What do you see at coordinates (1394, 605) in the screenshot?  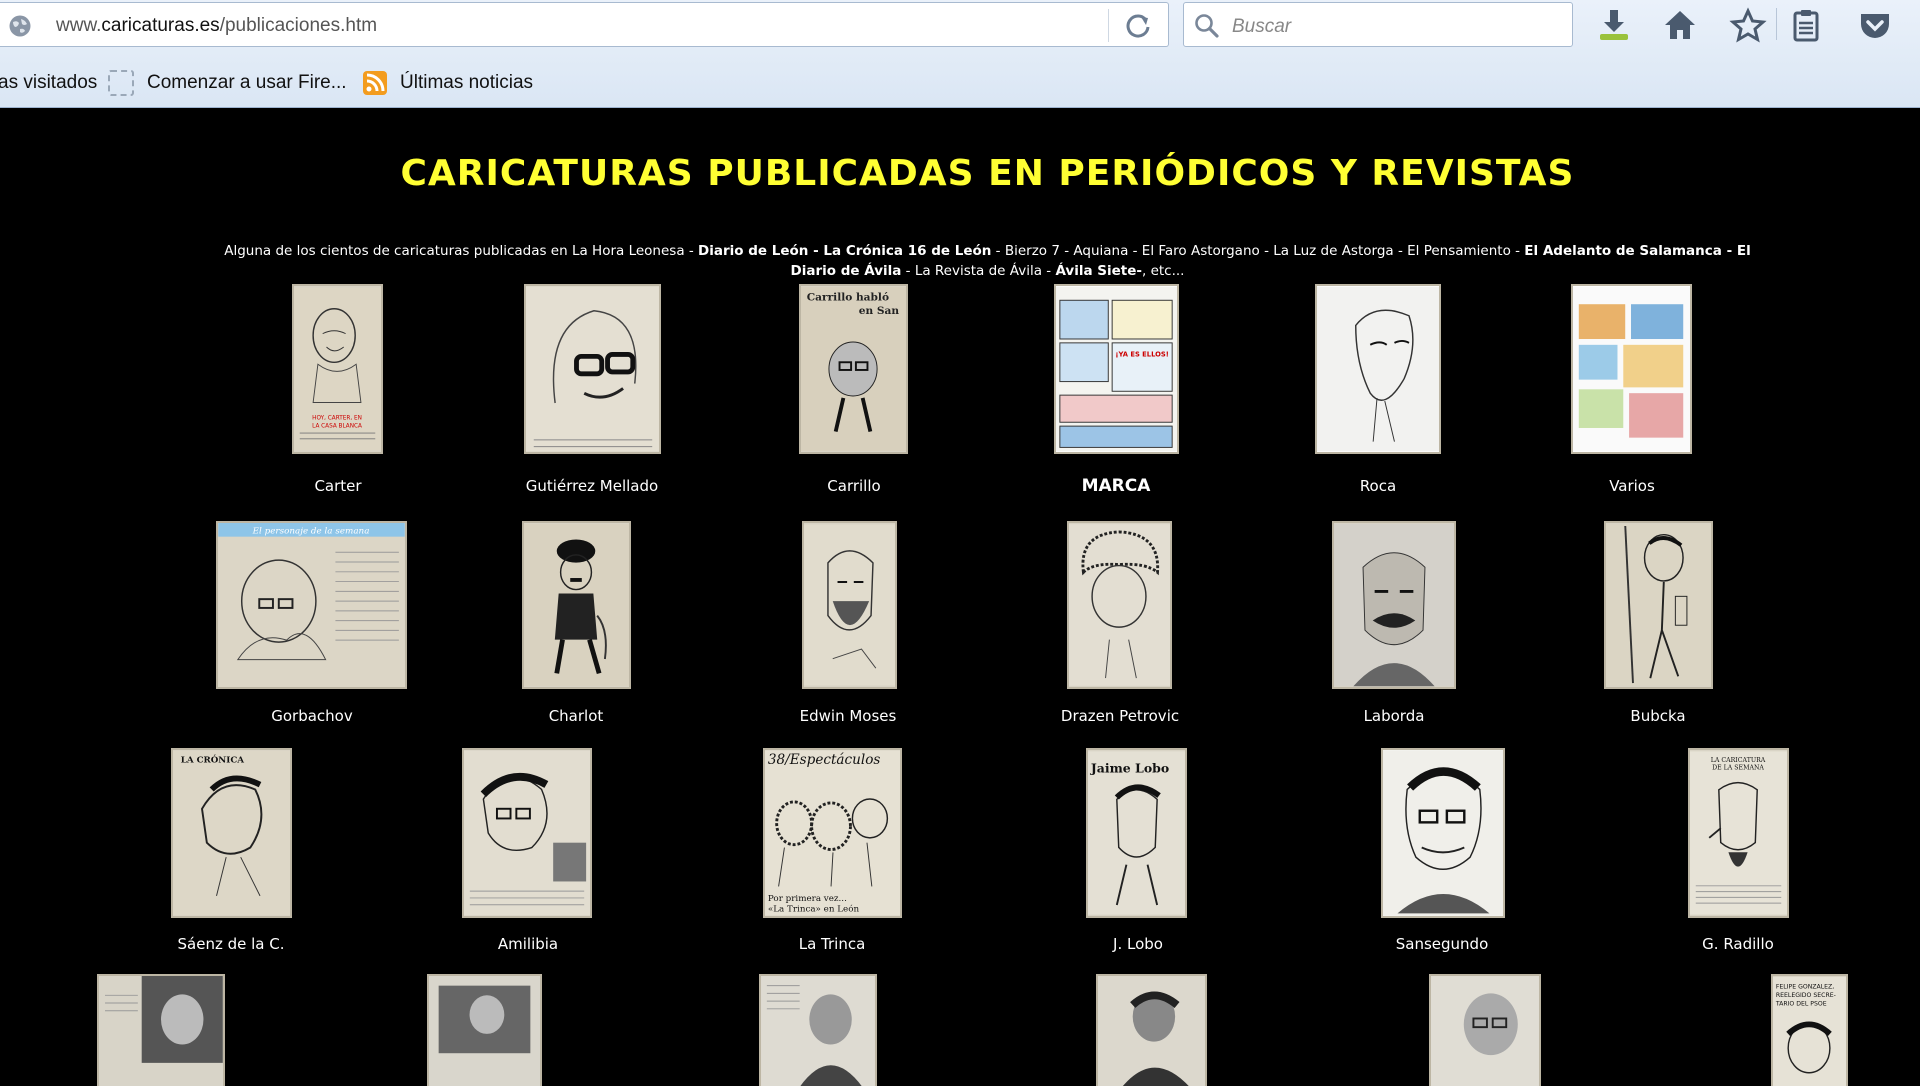 I see `thumb-laborda` at bounding box center [1394, 605].